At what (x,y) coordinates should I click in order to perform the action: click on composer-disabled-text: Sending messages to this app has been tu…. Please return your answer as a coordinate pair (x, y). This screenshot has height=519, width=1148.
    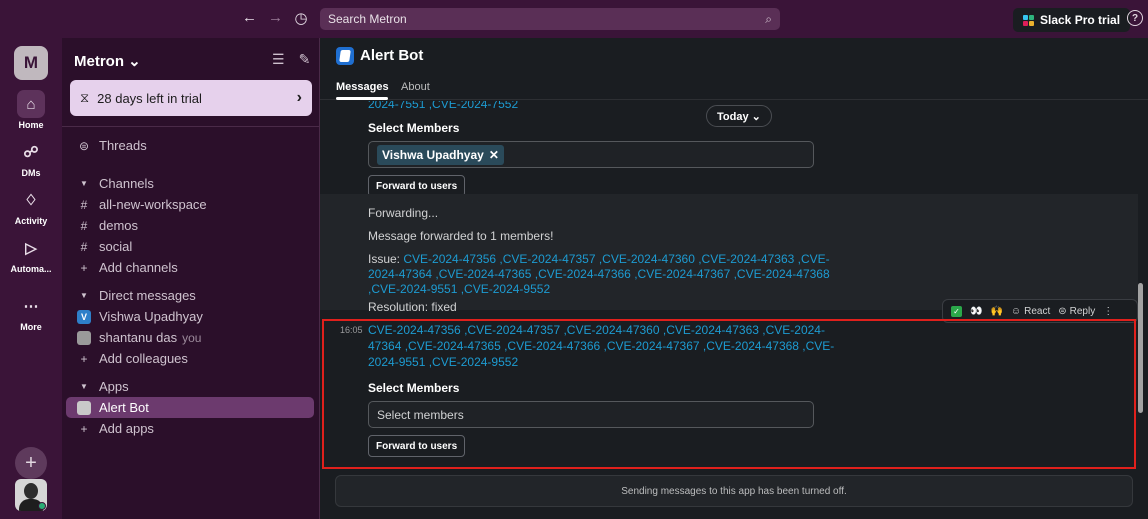
    Looking at the image, I should click on (734, 491).